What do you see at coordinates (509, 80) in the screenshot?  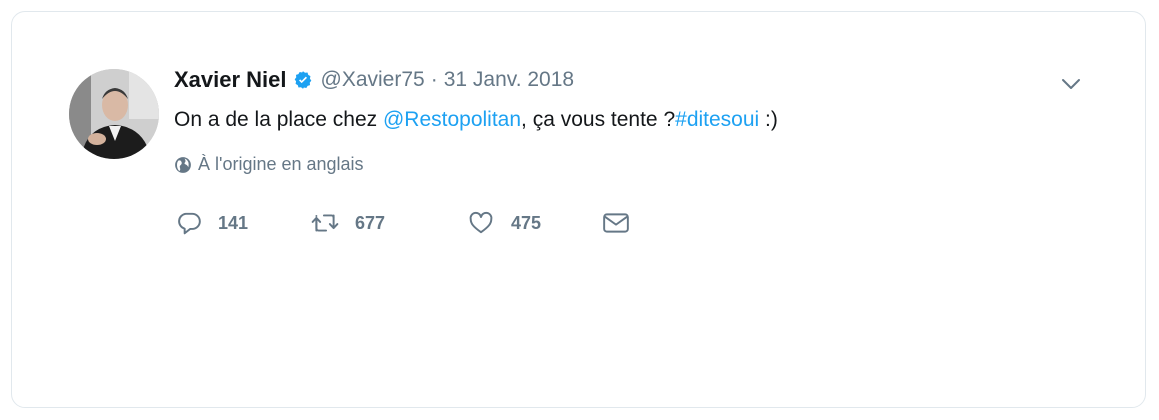 I see `tweet-date: 31 Janv. 2018` at bounding box center [509, 80].